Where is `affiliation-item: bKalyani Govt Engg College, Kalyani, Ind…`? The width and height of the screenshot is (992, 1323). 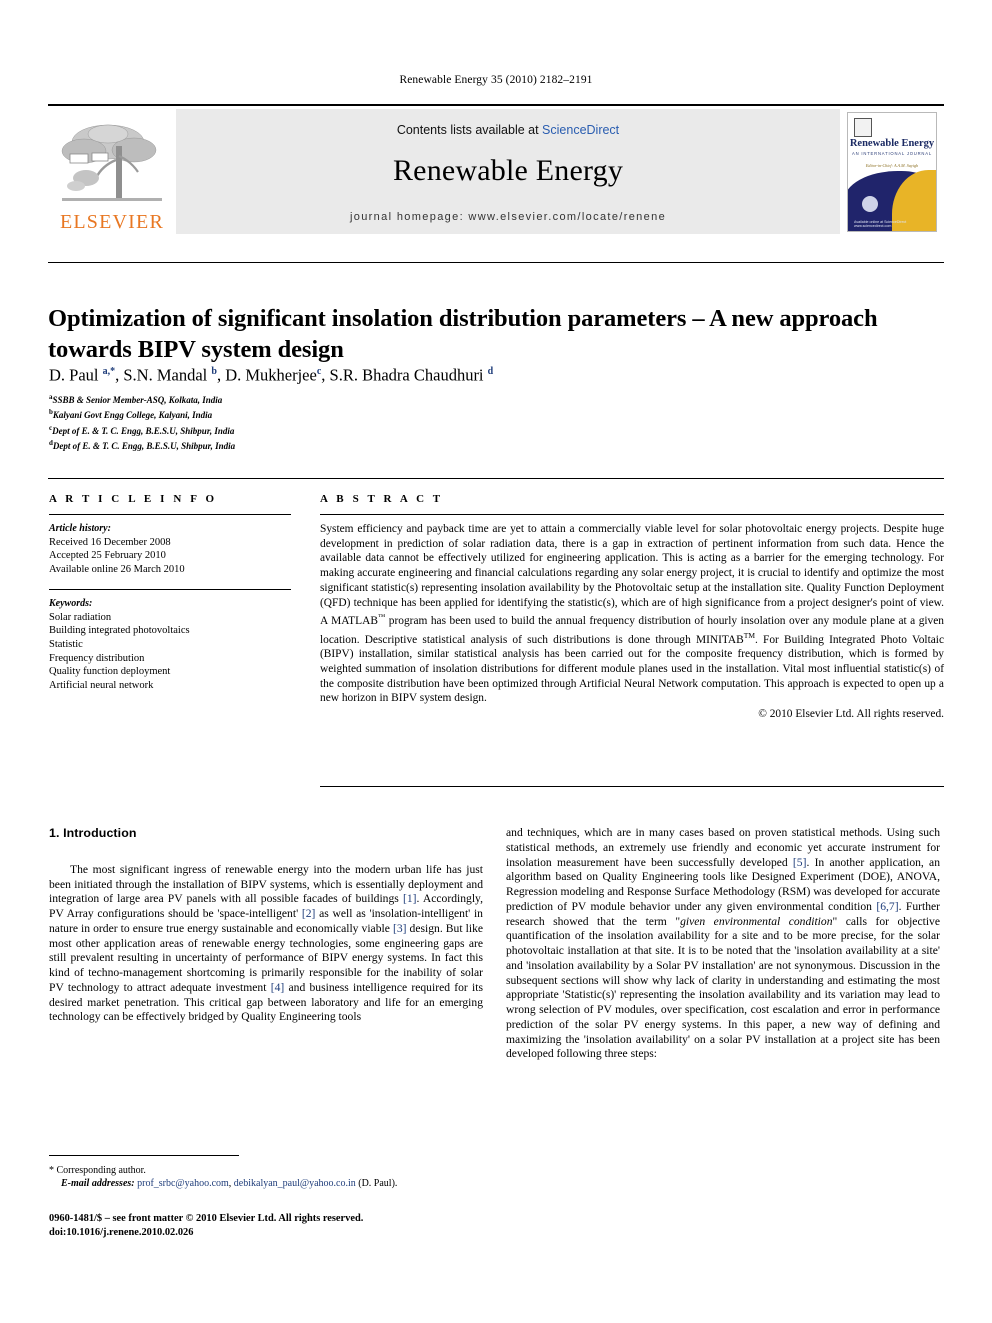 affiliation-item: bKalyani Govt Engg College, Kalyani, Ind… is located at coordinates (131, 414).